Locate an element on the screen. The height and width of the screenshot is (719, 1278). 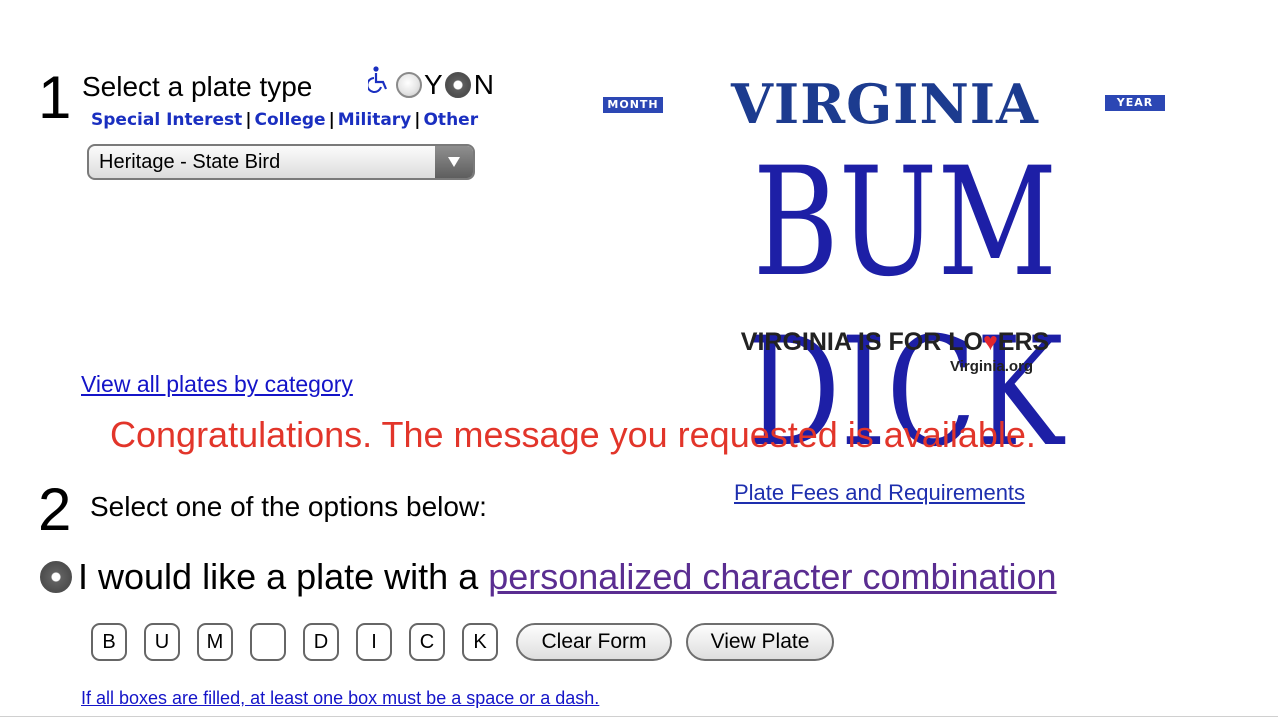
character-input-row: B U M D I C K is located at coordinates (294, 642).